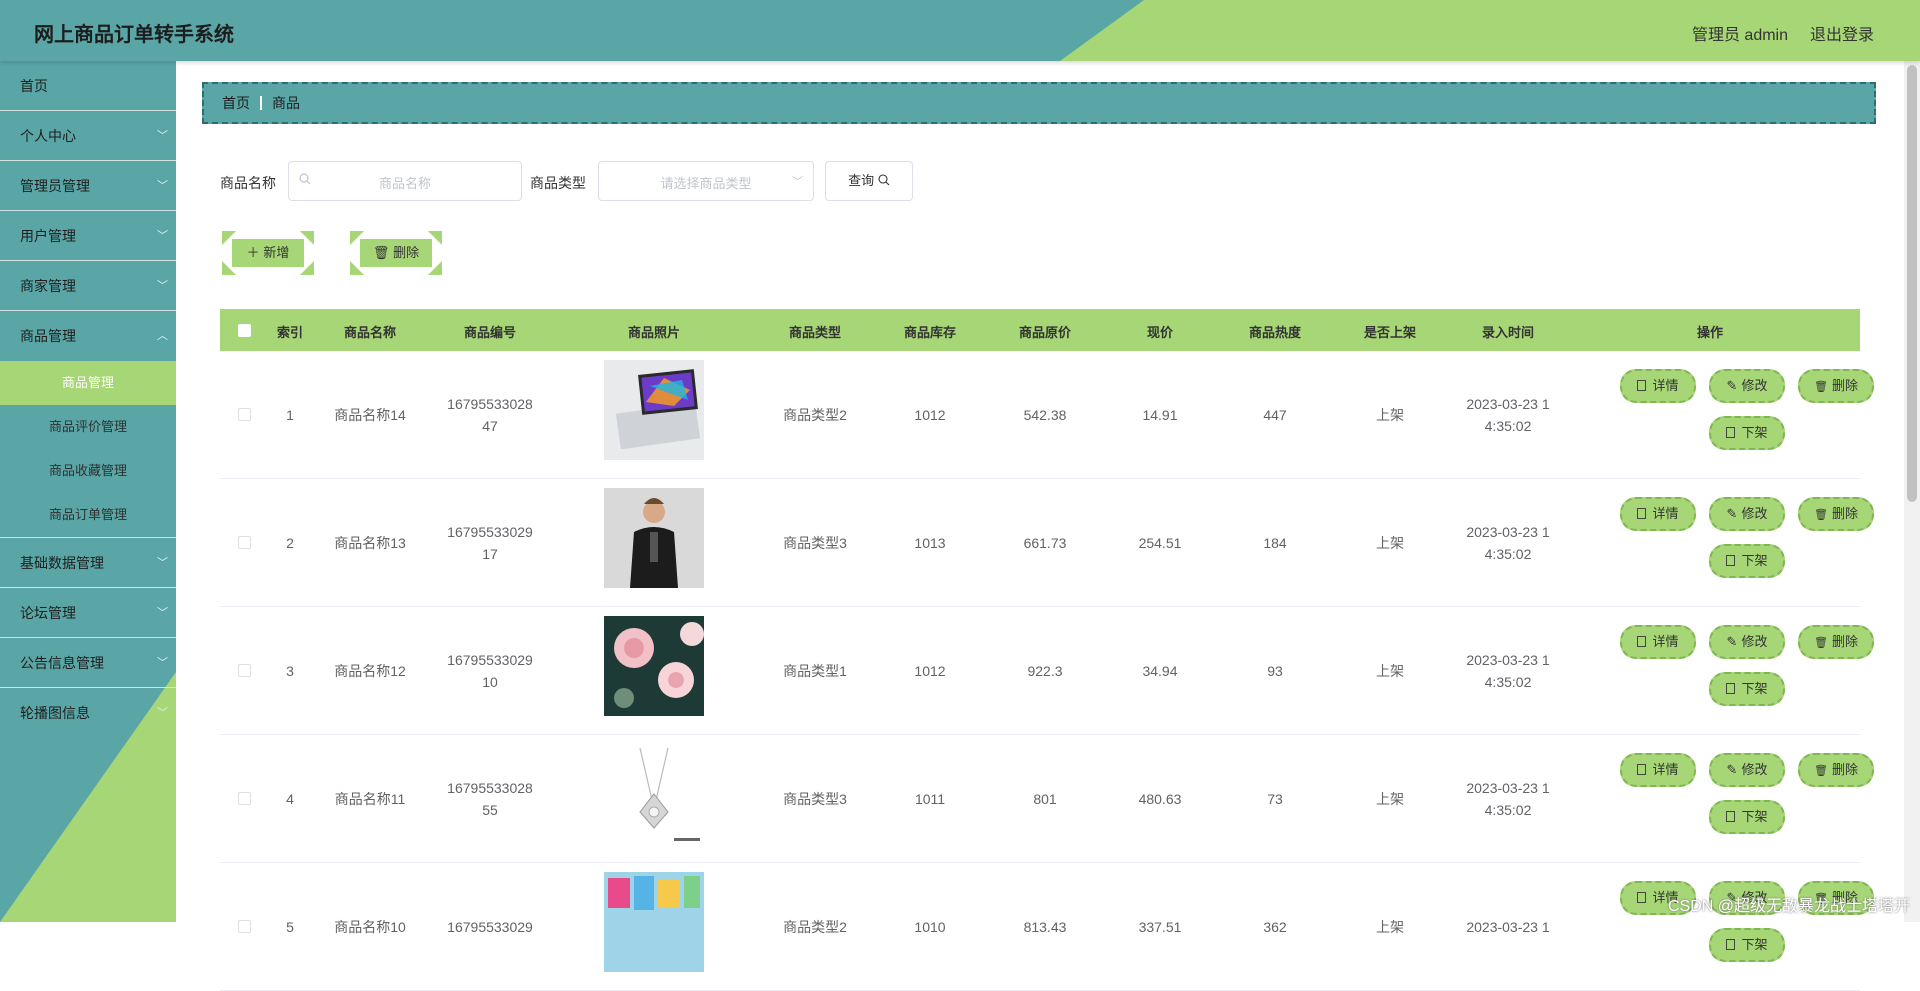 The height and width of the screenshot is (991, 1920). Describe the element at coordinates (88, 236) in the screenshot. I see `sidebar-item-users: 用户管理 ﹀` at that location.